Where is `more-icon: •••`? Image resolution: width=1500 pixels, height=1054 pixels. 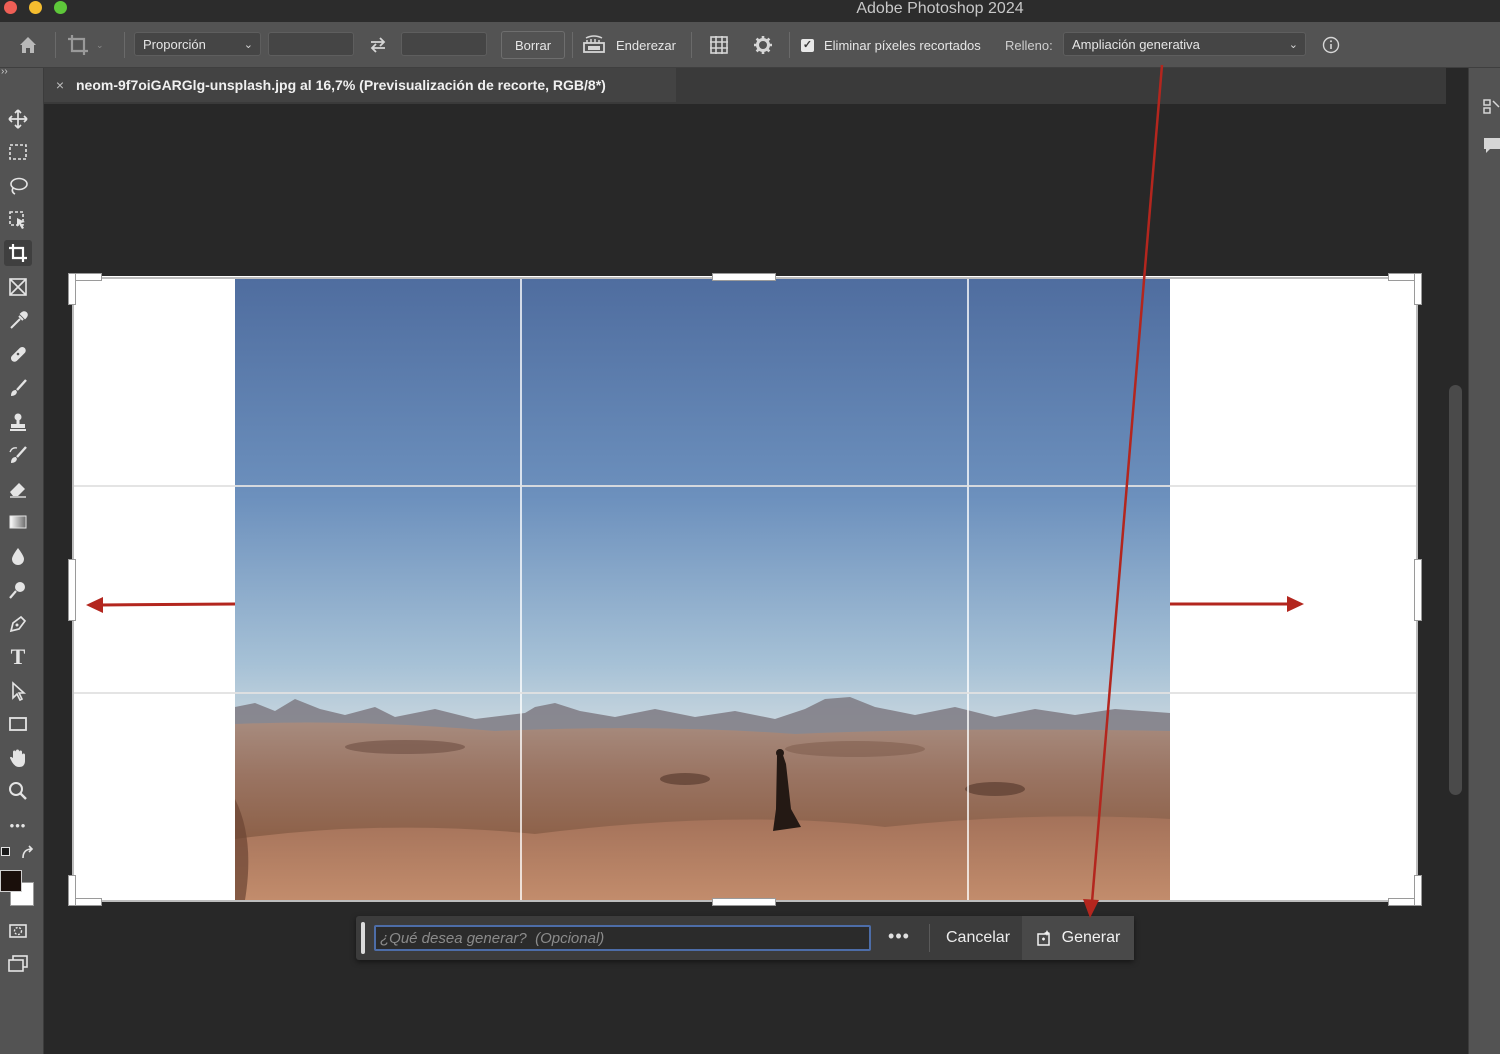
more-icon: ••• is located at coordinates (18, 825).